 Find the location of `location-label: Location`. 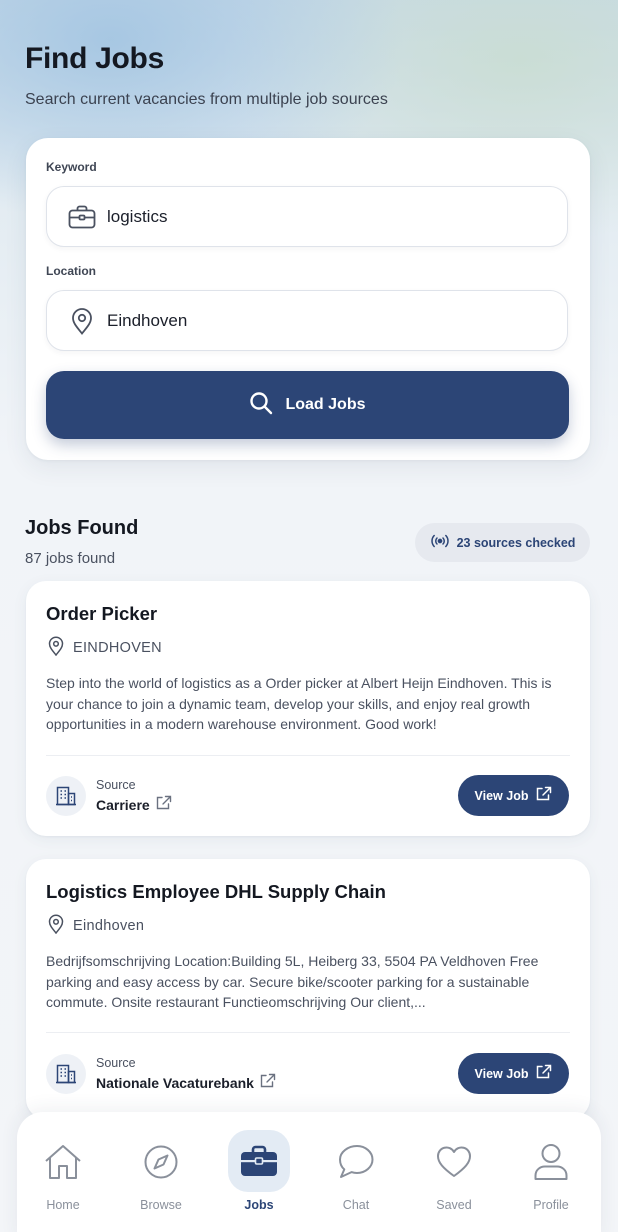

location-label: Location is located at coordinates (71, 271).